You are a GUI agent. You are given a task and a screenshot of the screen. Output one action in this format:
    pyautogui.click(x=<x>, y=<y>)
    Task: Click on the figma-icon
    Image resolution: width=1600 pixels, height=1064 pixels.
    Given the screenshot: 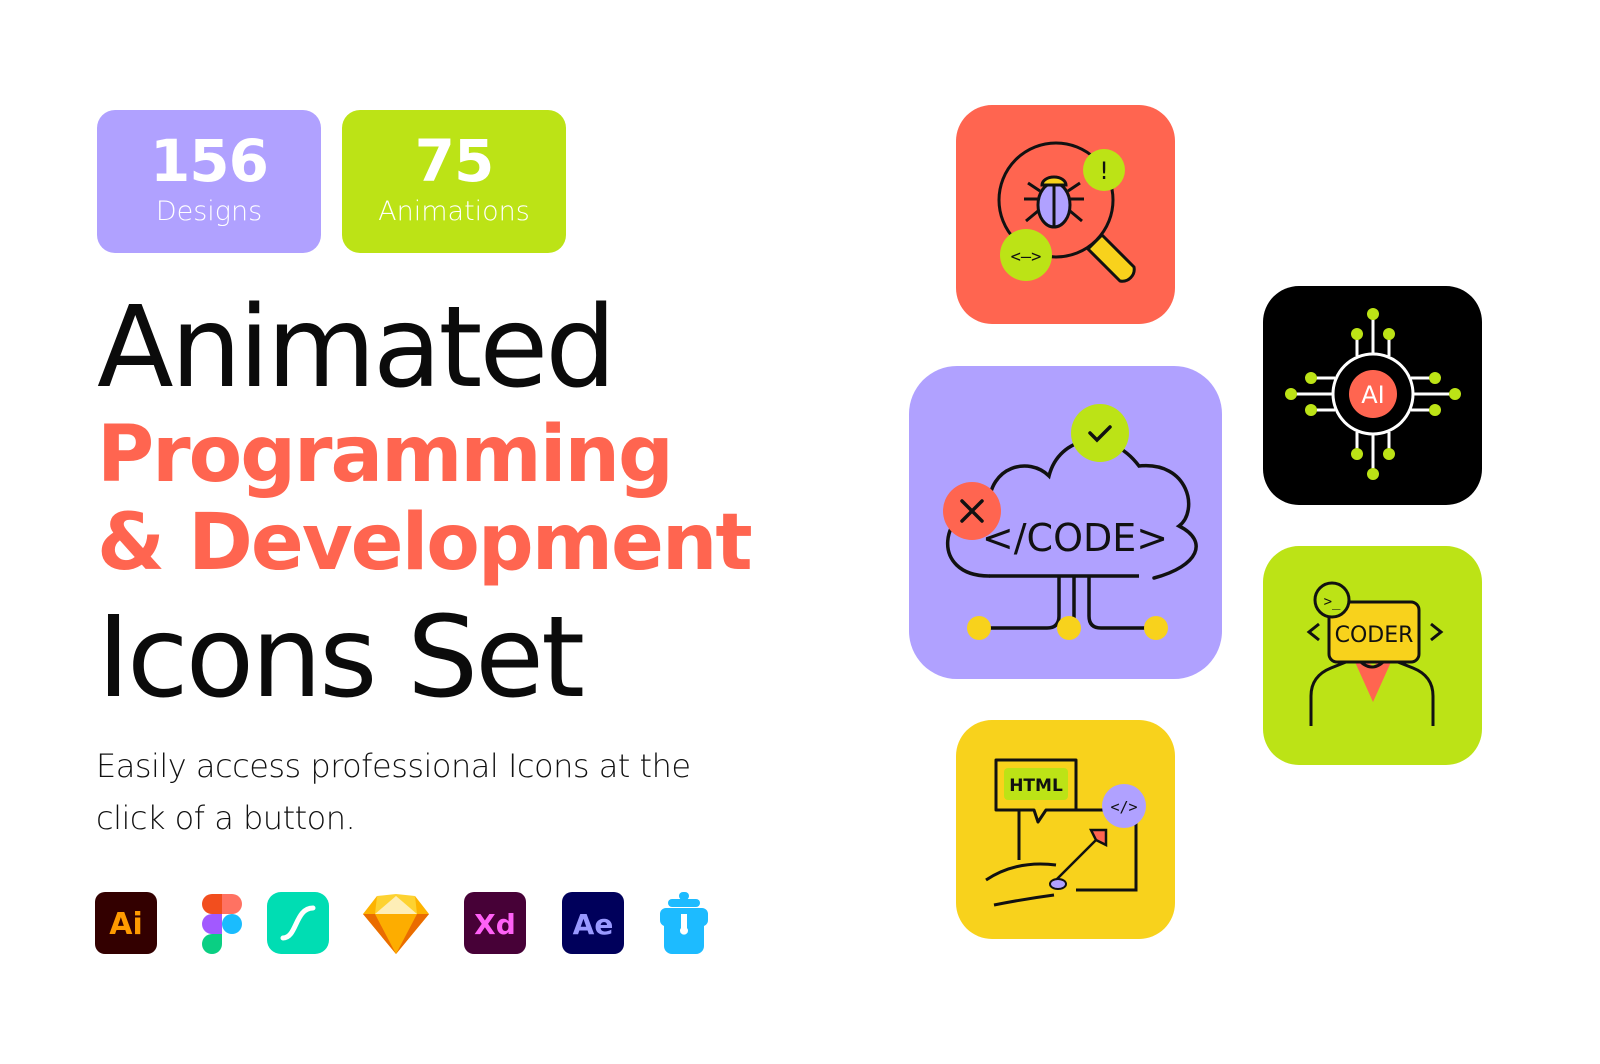 What is the action you would take?
    pyautogui.click(x=222, y=923)
    